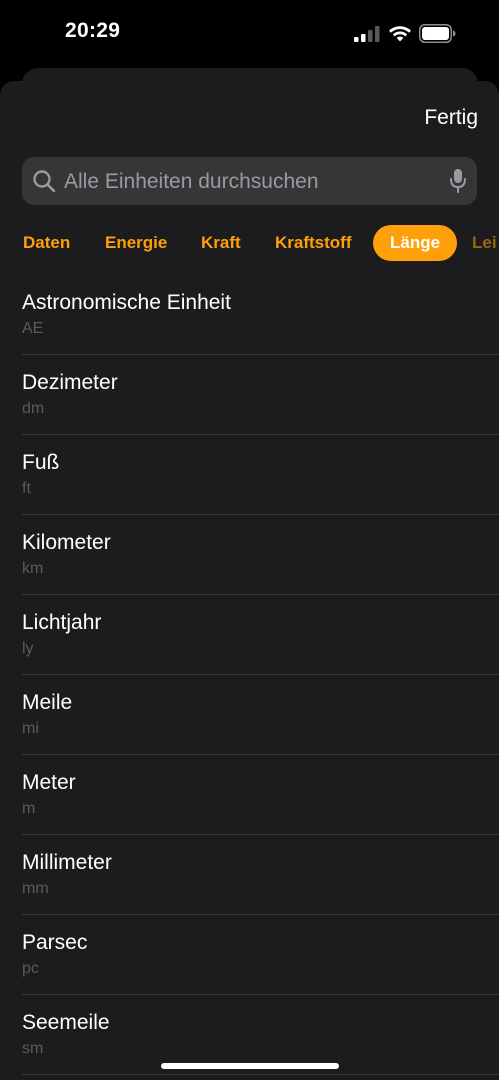 Image resolution: width=499 pixels, height=1080 pixels. I want to click on unit-name: Parsec, so click(55, 942).